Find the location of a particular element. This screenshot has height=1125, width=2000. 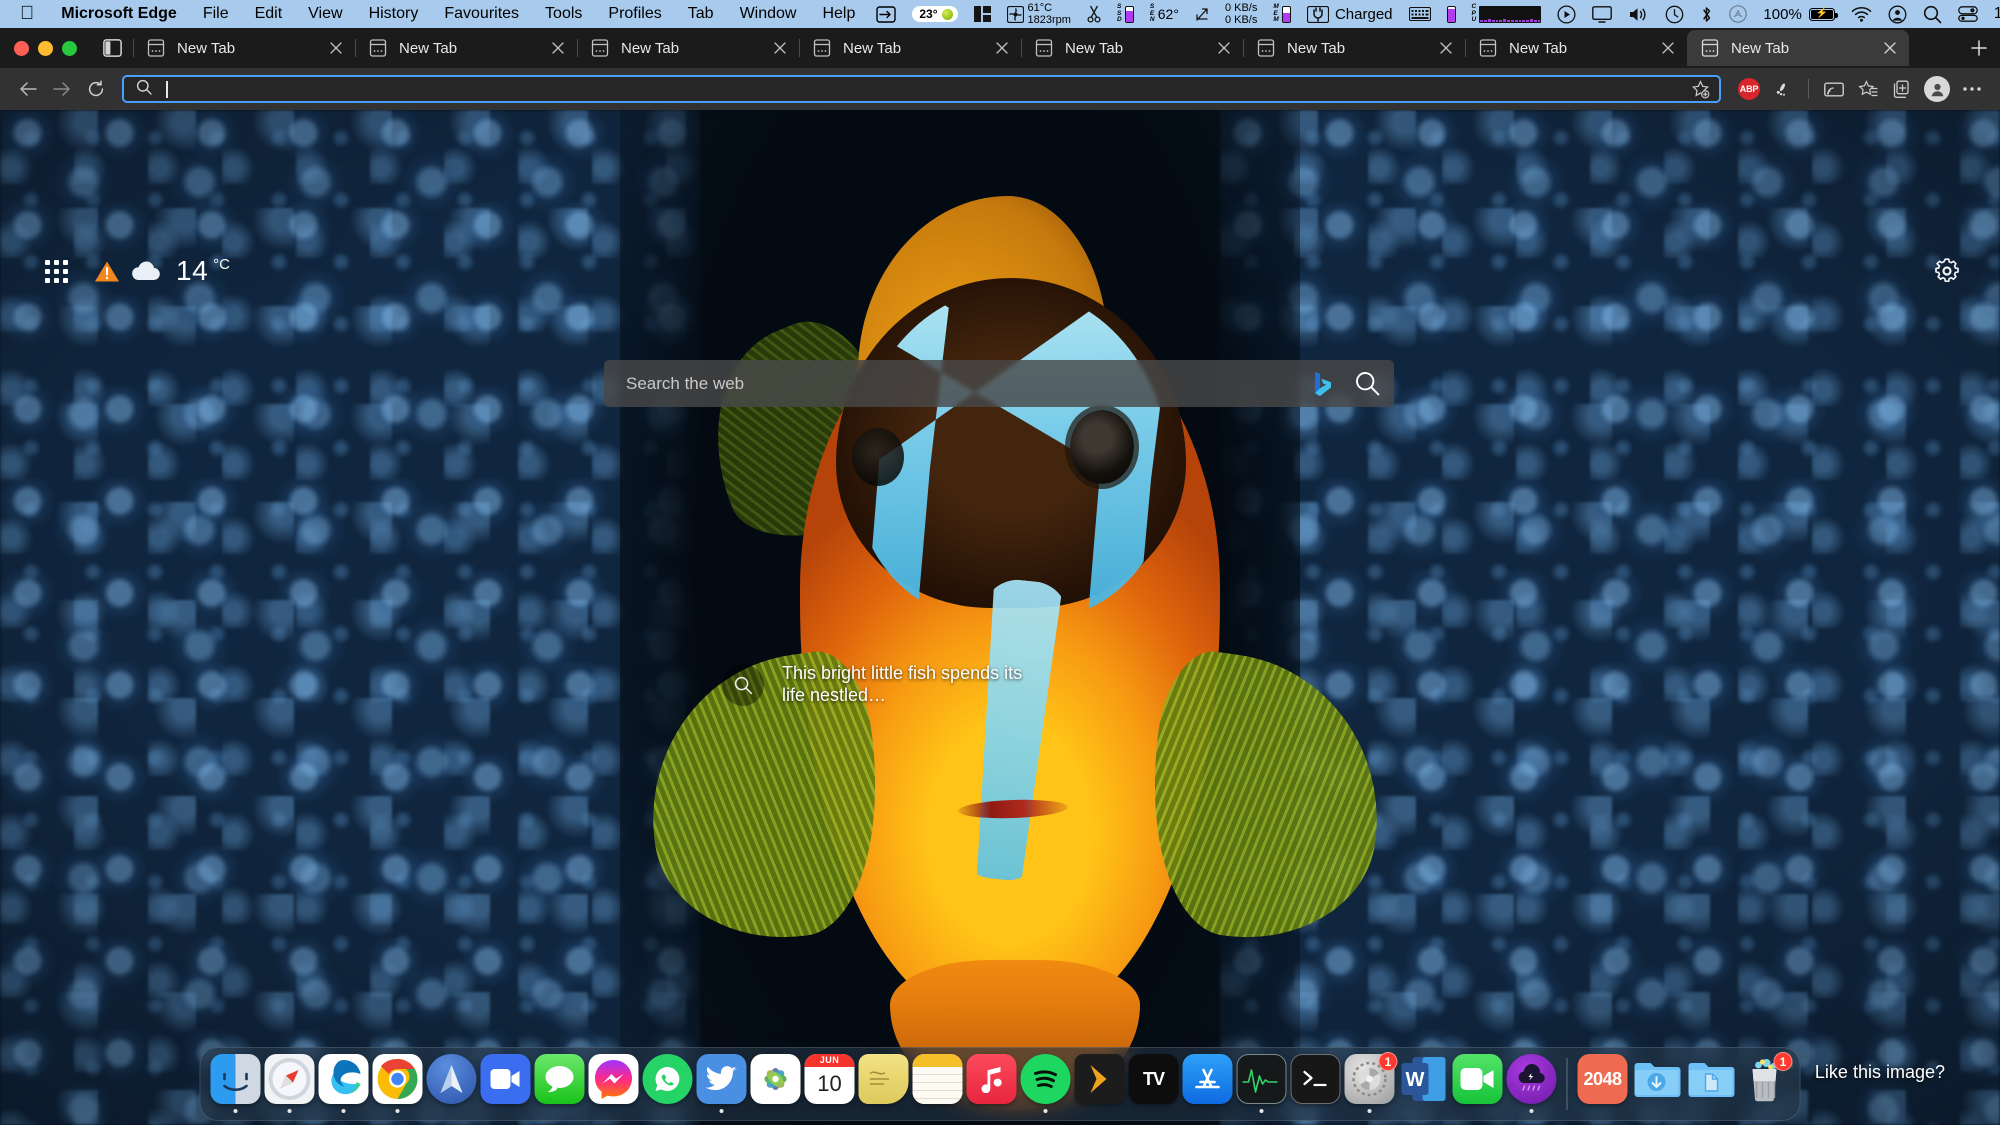

play-circle-icon is located at coordinates (1566, 14).